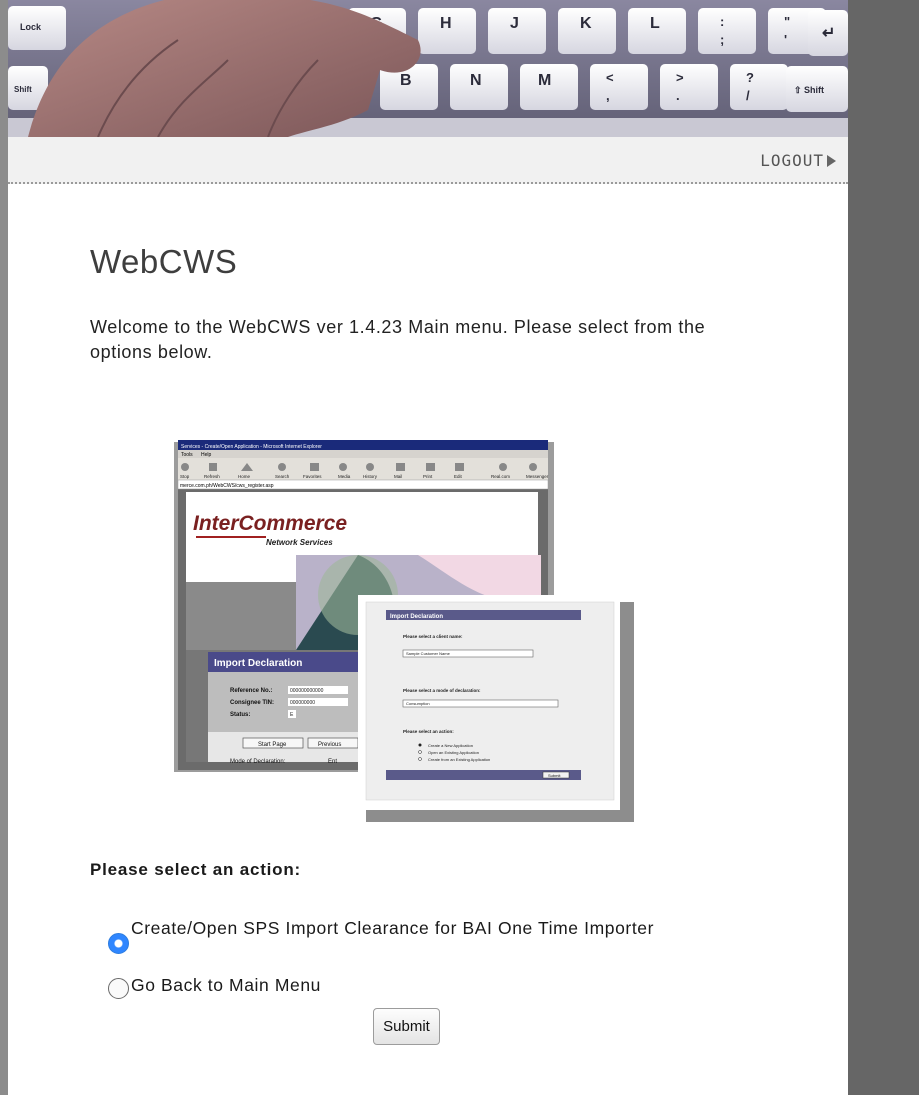  I want to click on keyboard-hand-image: Lock G H J K L : ; " ' ↵ Shift, so click(428, 68).